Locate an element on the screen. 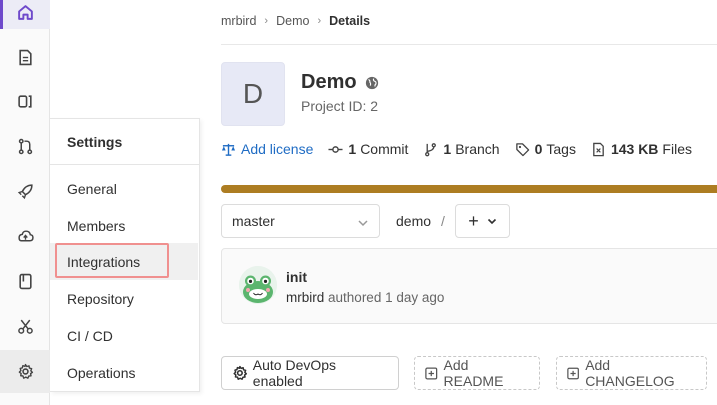  settings-item-general: General is located at coordinates (124, 188).